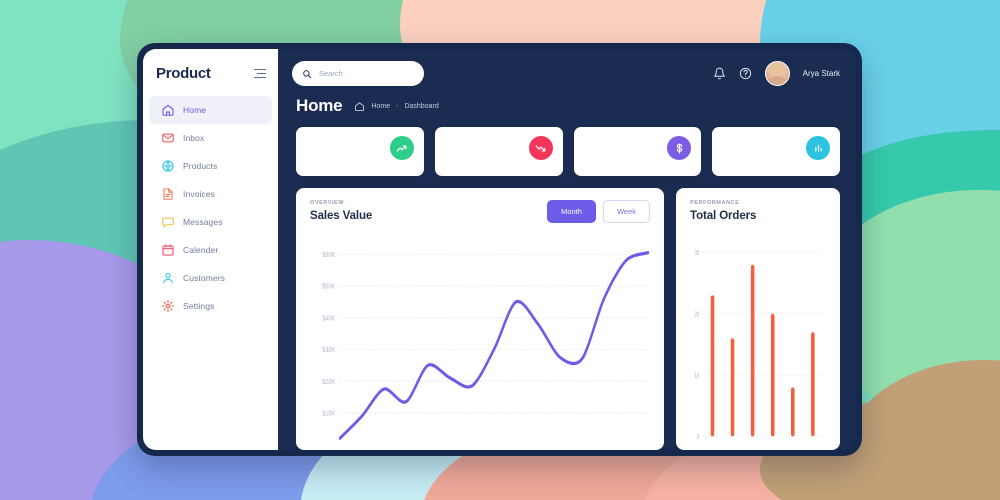 This screenshot has width=1000, height=500. I want to click on avatar, so click(777, 73).